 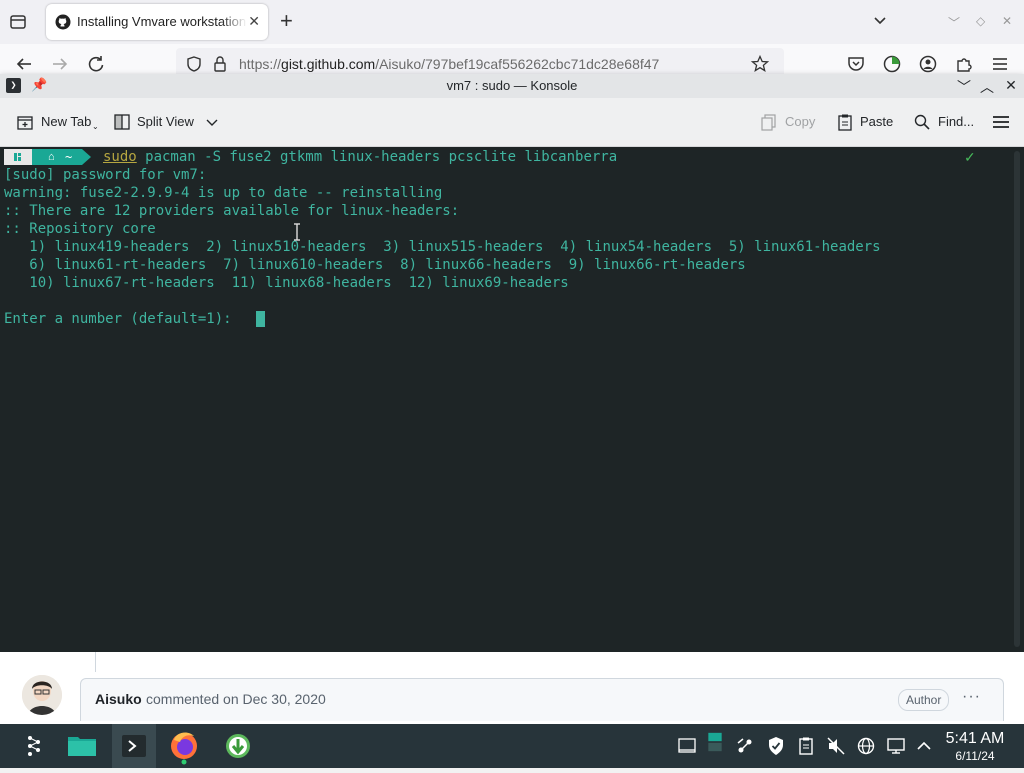 What do you see at coordinates (254, 21) in the screenshot?
I see `close-tab-icon: ✕` at bounding box center [254, 21].